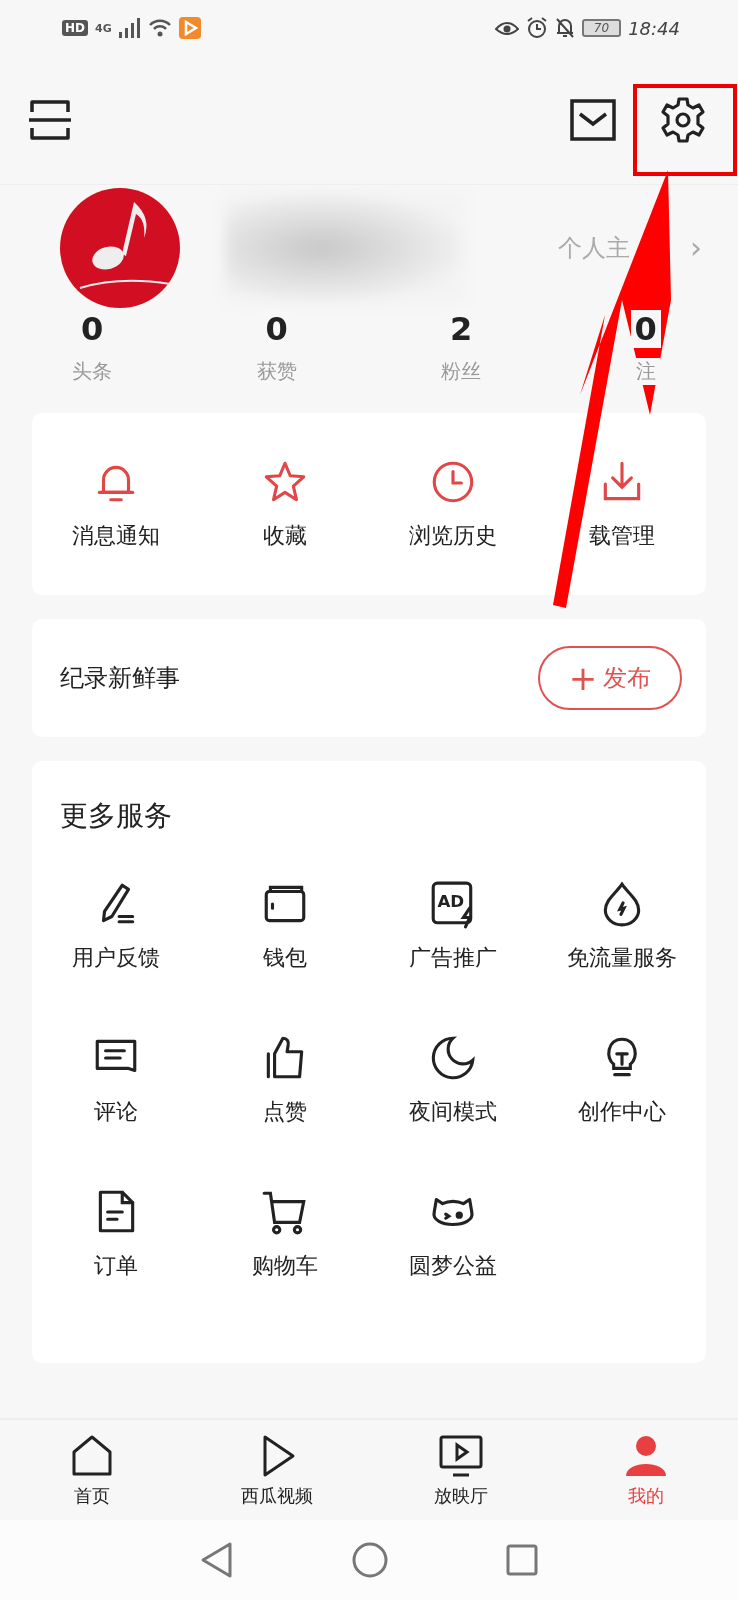  Describe the element at coordinates (654, 28) in the screenshot. I see `clock-time: 18:44` at that location.